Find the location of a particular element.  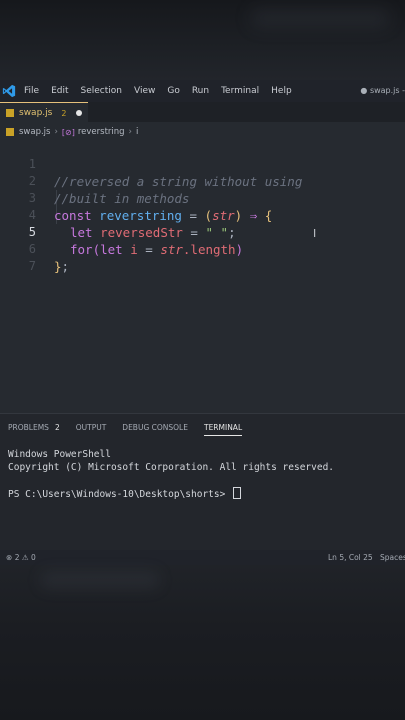

unsaved-dot-icon is located at coordinates (79, 113).